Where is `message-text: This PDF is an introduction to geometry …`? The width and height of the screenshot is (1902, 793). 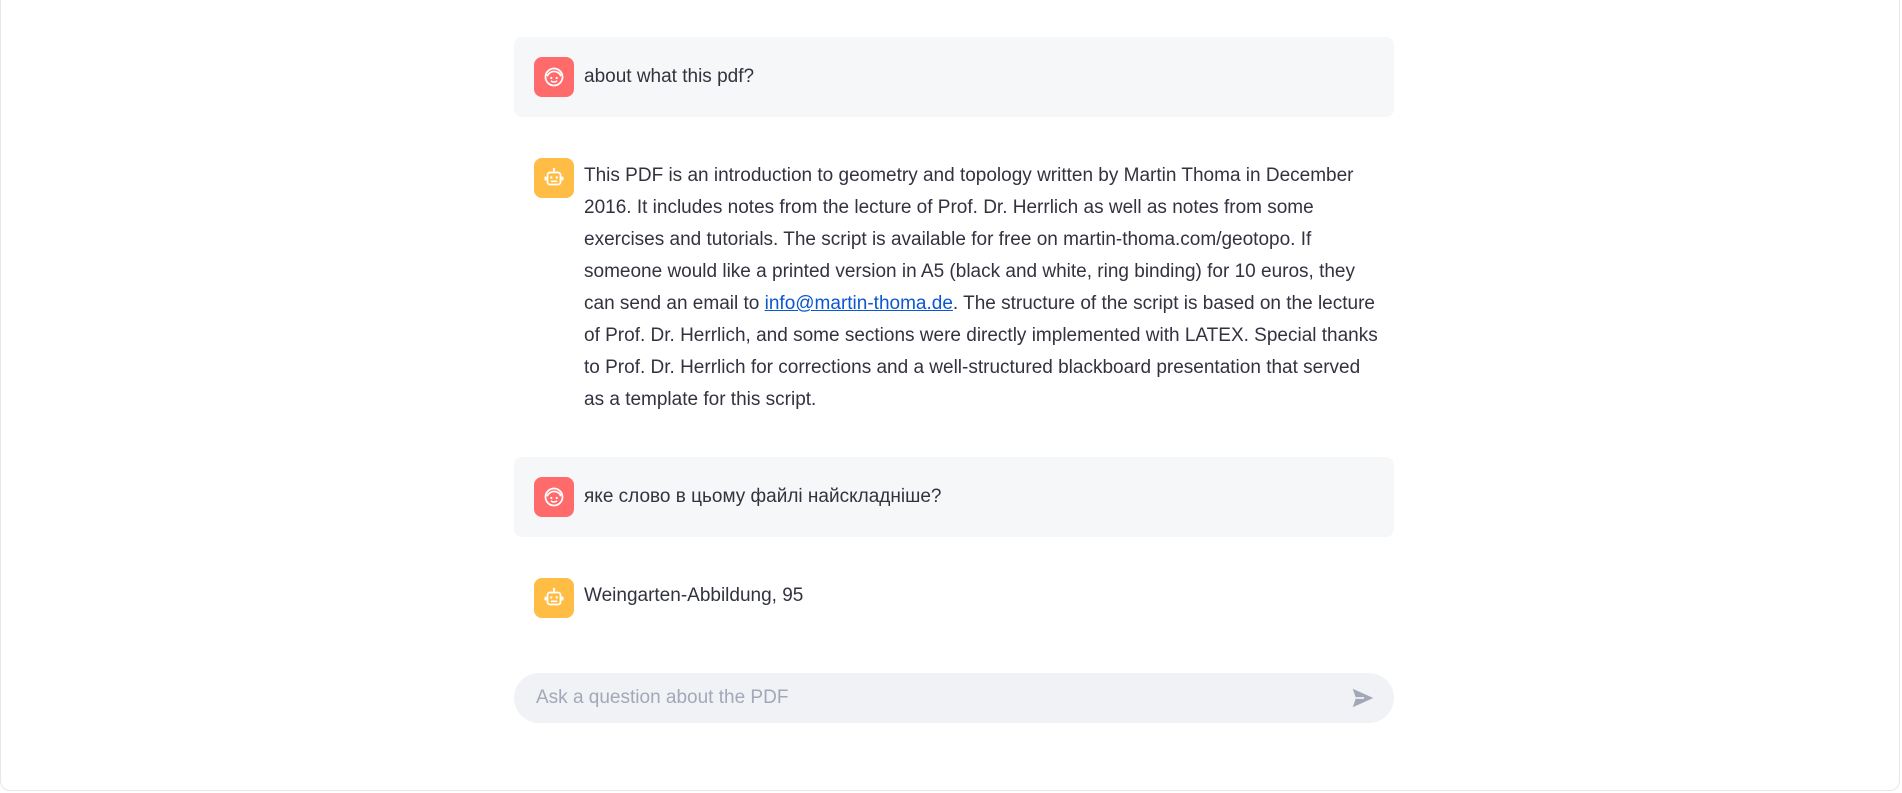 message-text: This PDF is an introduction to geometry … is located at coordinates (981, 287).